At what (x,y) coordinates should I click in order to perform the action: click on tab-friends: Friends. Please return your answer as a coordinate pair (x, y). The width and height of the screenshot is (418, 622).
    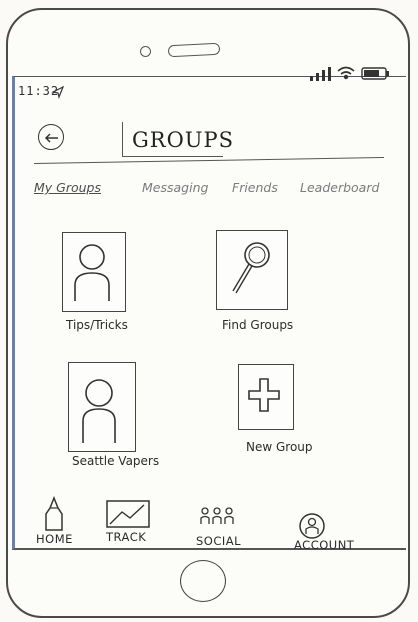
    Looking at the image, I should click on (255, 187).